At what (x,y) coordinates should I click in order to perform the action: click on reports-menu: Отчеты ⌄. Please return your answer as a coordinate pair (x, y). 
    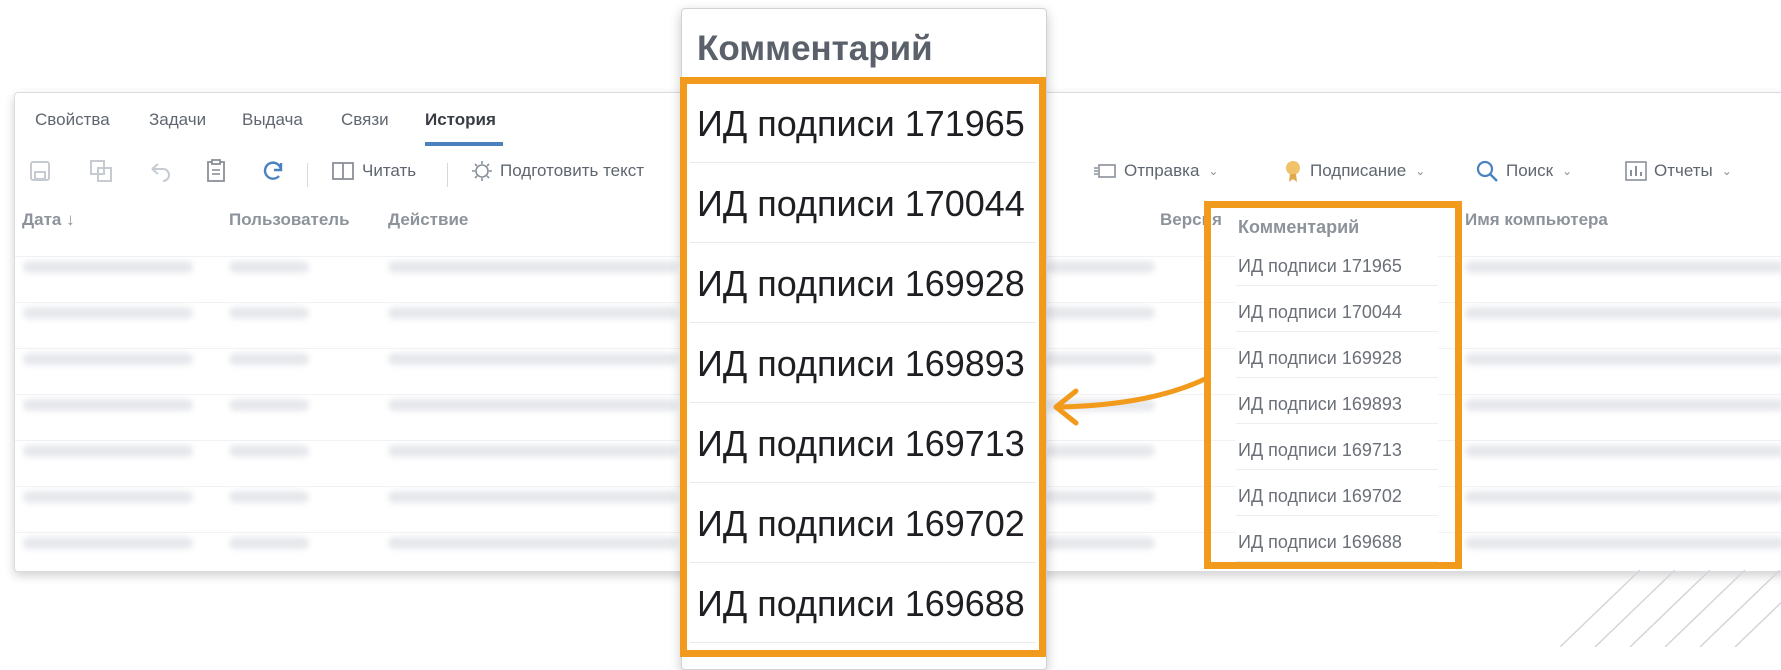
    Looking at the image, I should click on (1678, 171).